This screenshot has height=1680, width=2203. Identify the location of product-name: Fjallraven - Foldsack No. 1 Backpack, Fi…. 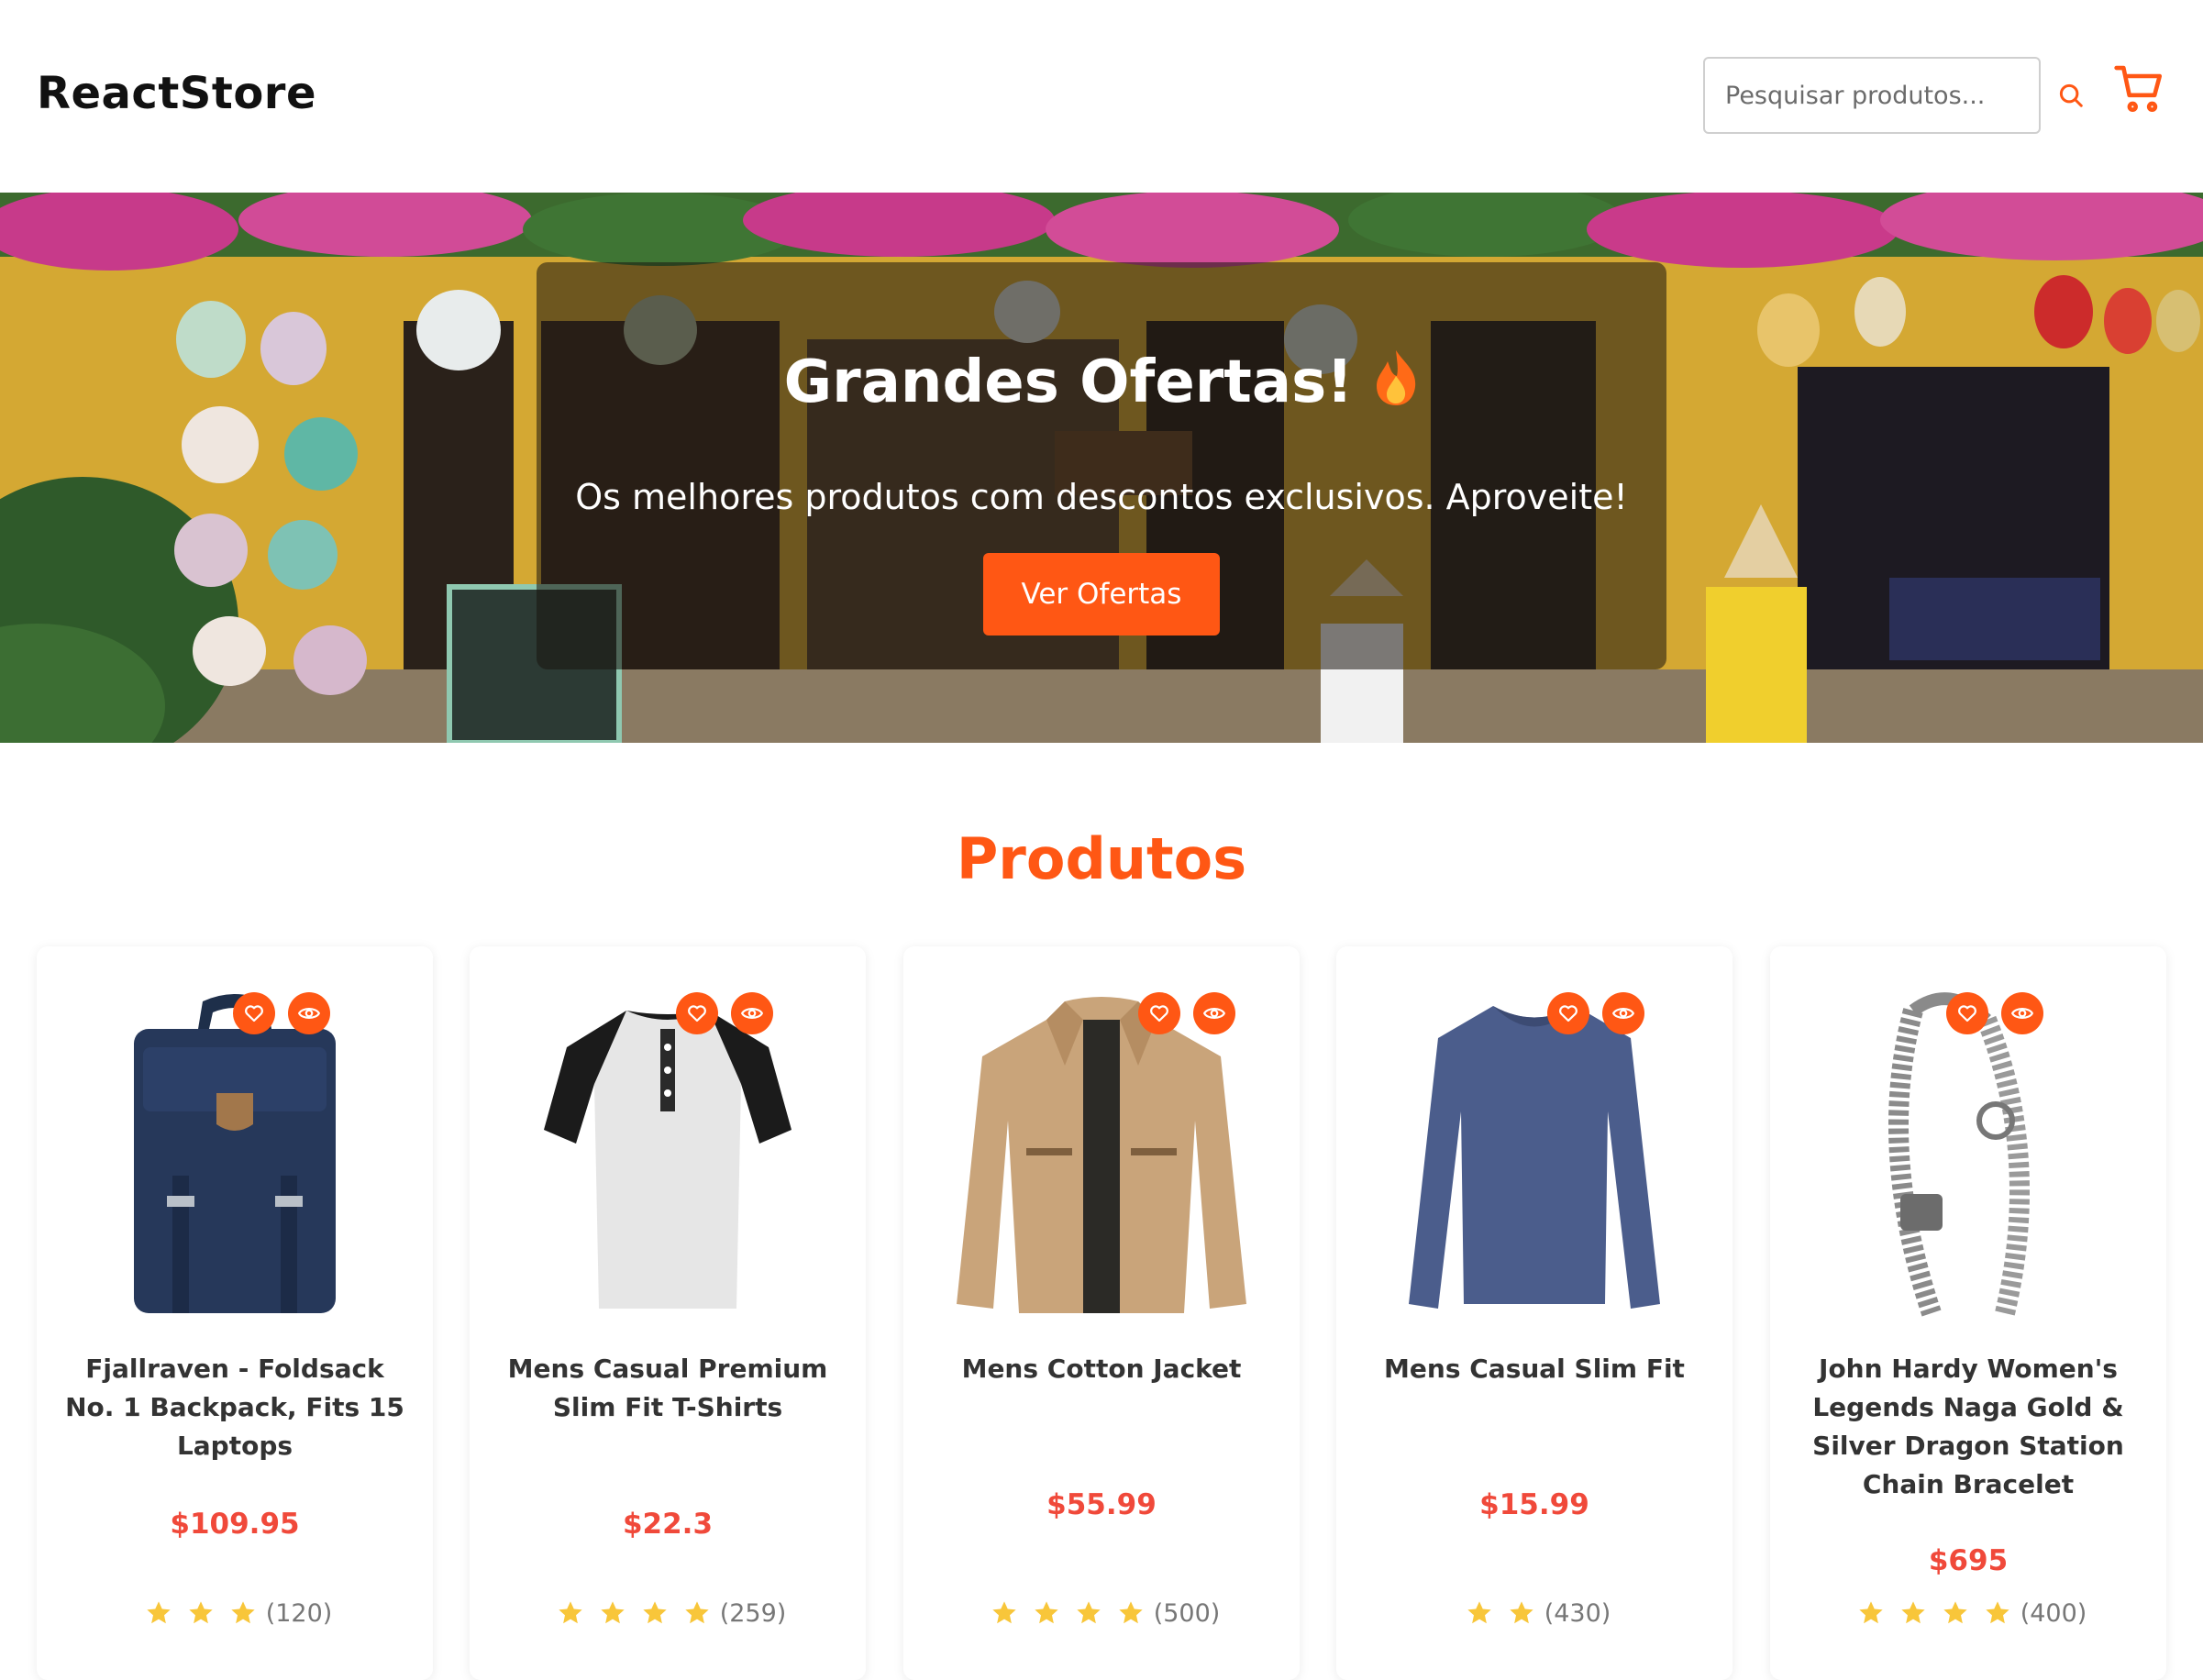
(235, 1407).